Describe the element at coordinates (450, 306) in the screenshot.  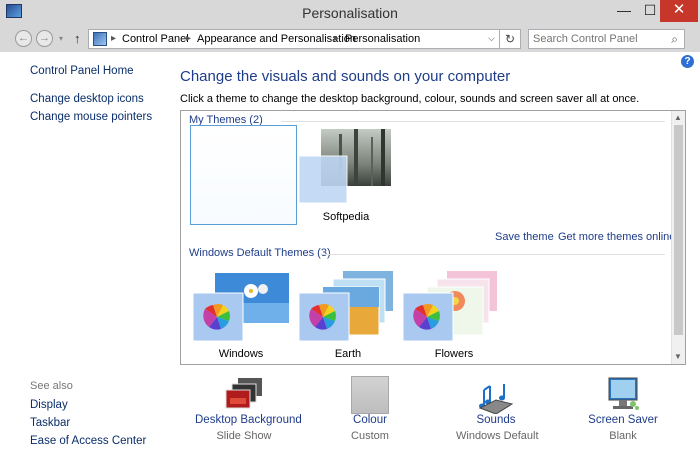
I see `flowers-thumbnail` at that location.